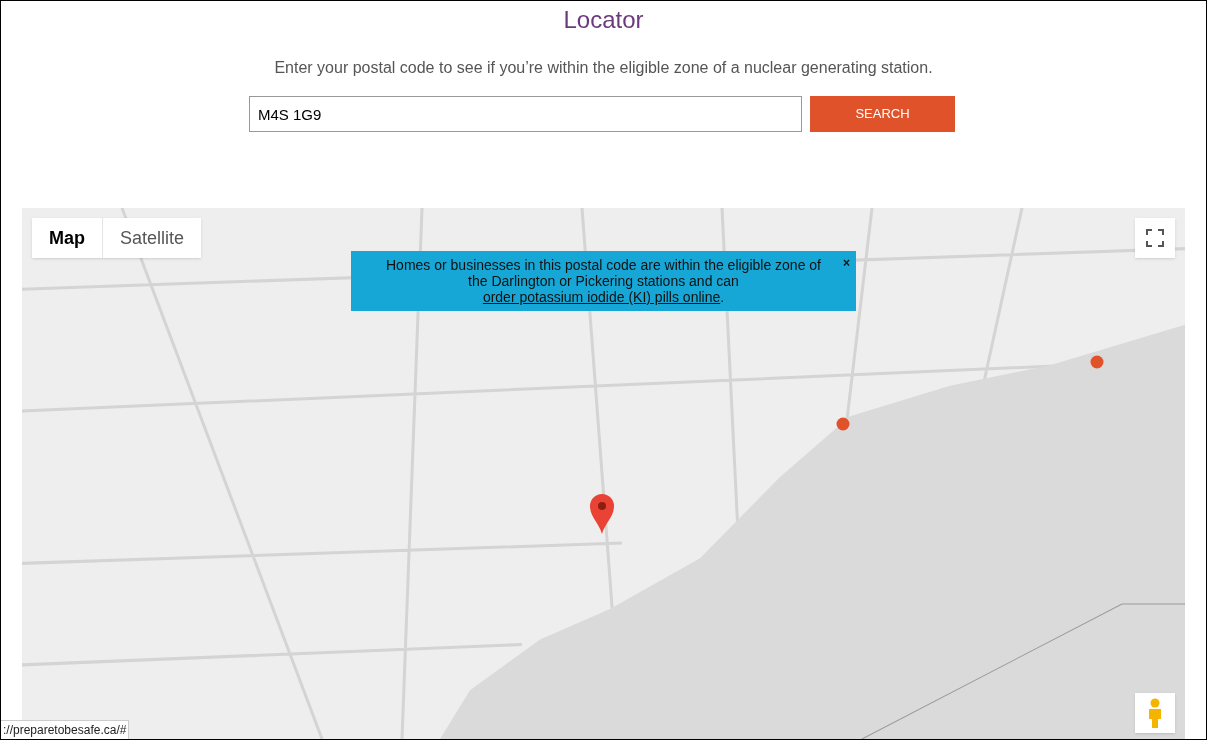 The image size is (1207, 740). I want to click on notice-text: Homes or businesses in this postal code are within the eligible zone of the Darlington or Pickering stations and can order potassium iodide (KI) pills online., so click(603, 281).